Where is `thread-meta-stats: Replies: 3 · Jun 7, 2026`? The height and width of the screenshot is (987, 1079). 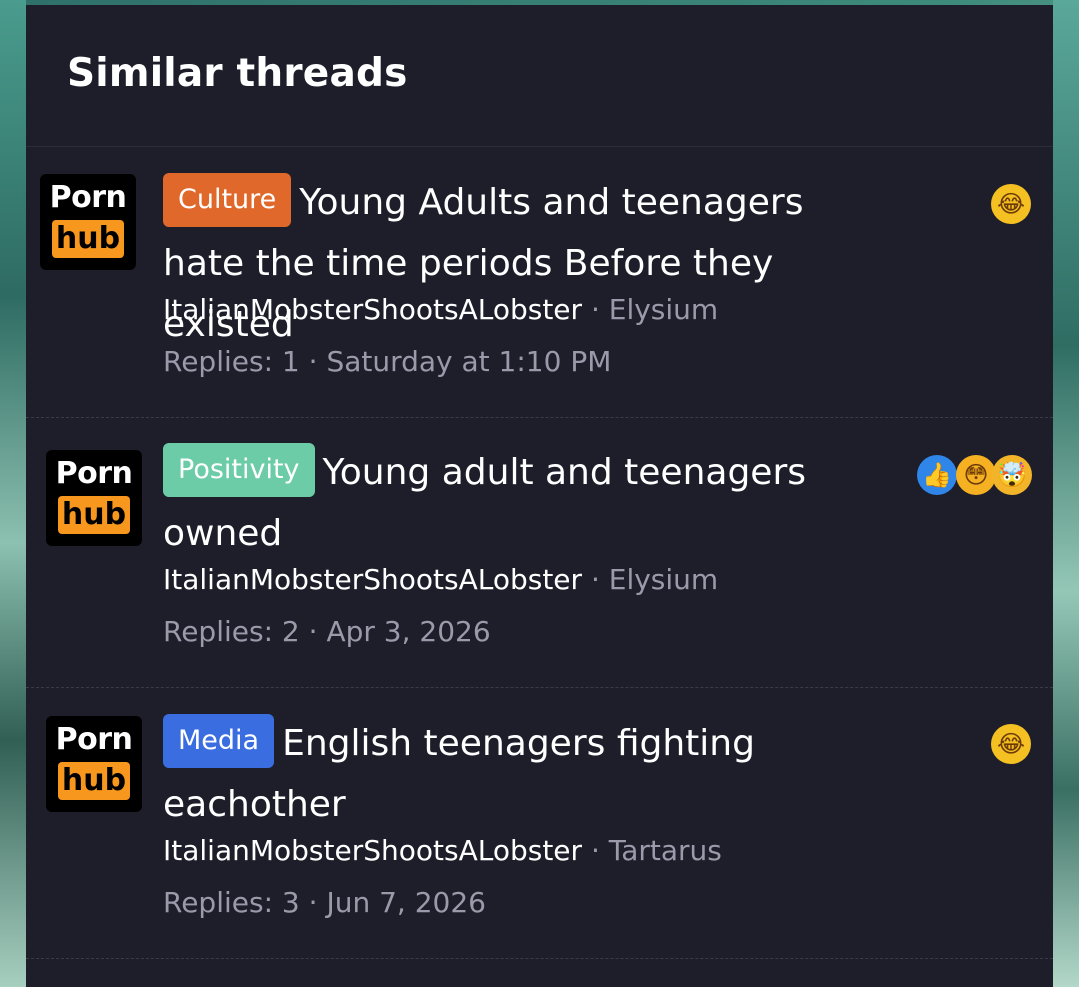
thread-meta-stats: Replies: 3 · Jun 7, 2026 is located at coordinates (324, 902).